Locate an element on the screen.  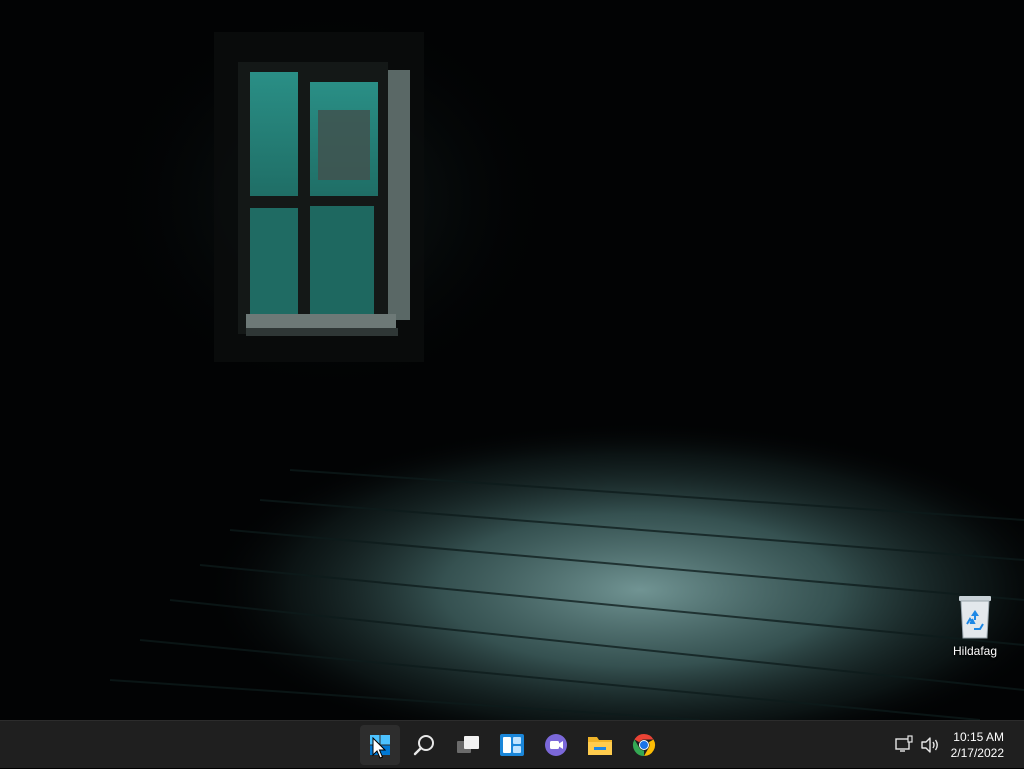
clock-date: 2/17/2022 is located at coordinates (977, 753).